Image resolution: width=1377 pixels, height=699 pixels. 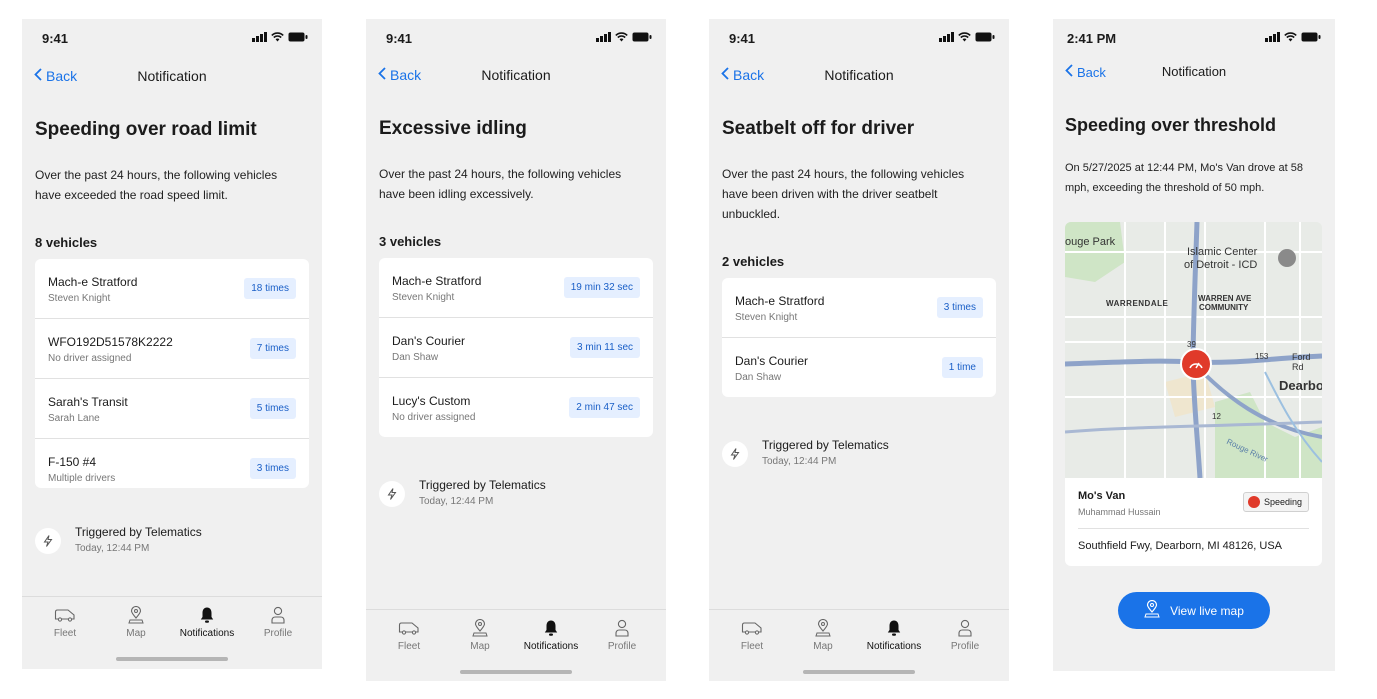 I want to click on vehicle-address: Southfield Fwy, Dearborn, MI 48126, USA, so click(x=1180, y=546).